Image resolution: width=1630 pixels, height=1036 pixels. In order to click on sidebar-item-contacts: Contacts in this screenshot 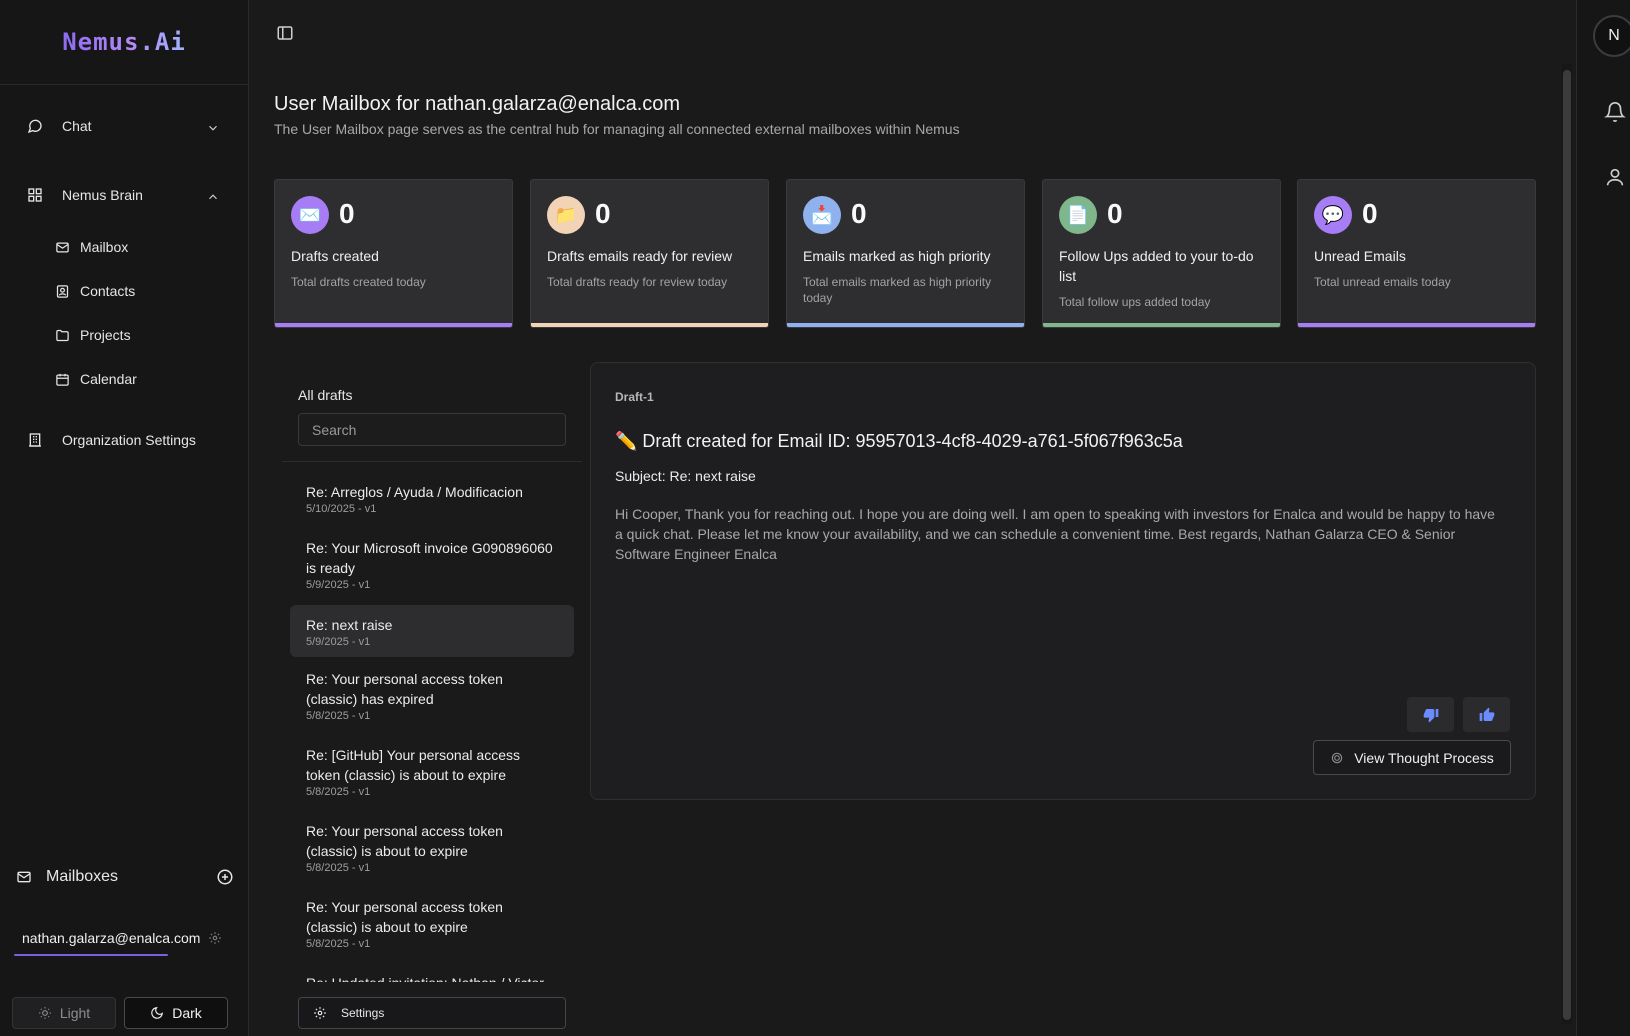, I will do `click(94, 291)`.